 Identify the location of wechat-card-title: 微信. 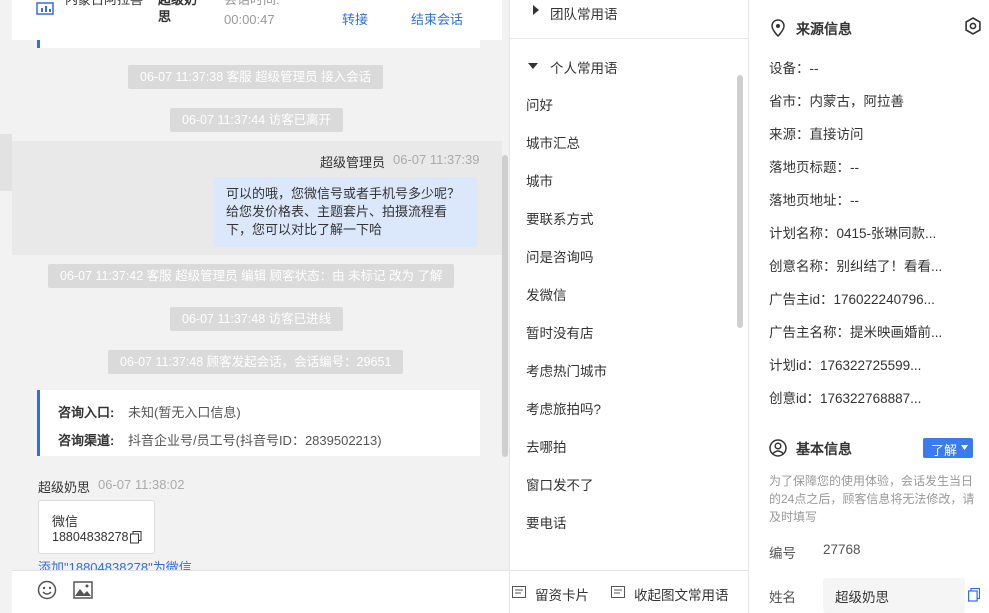
(65, 521).